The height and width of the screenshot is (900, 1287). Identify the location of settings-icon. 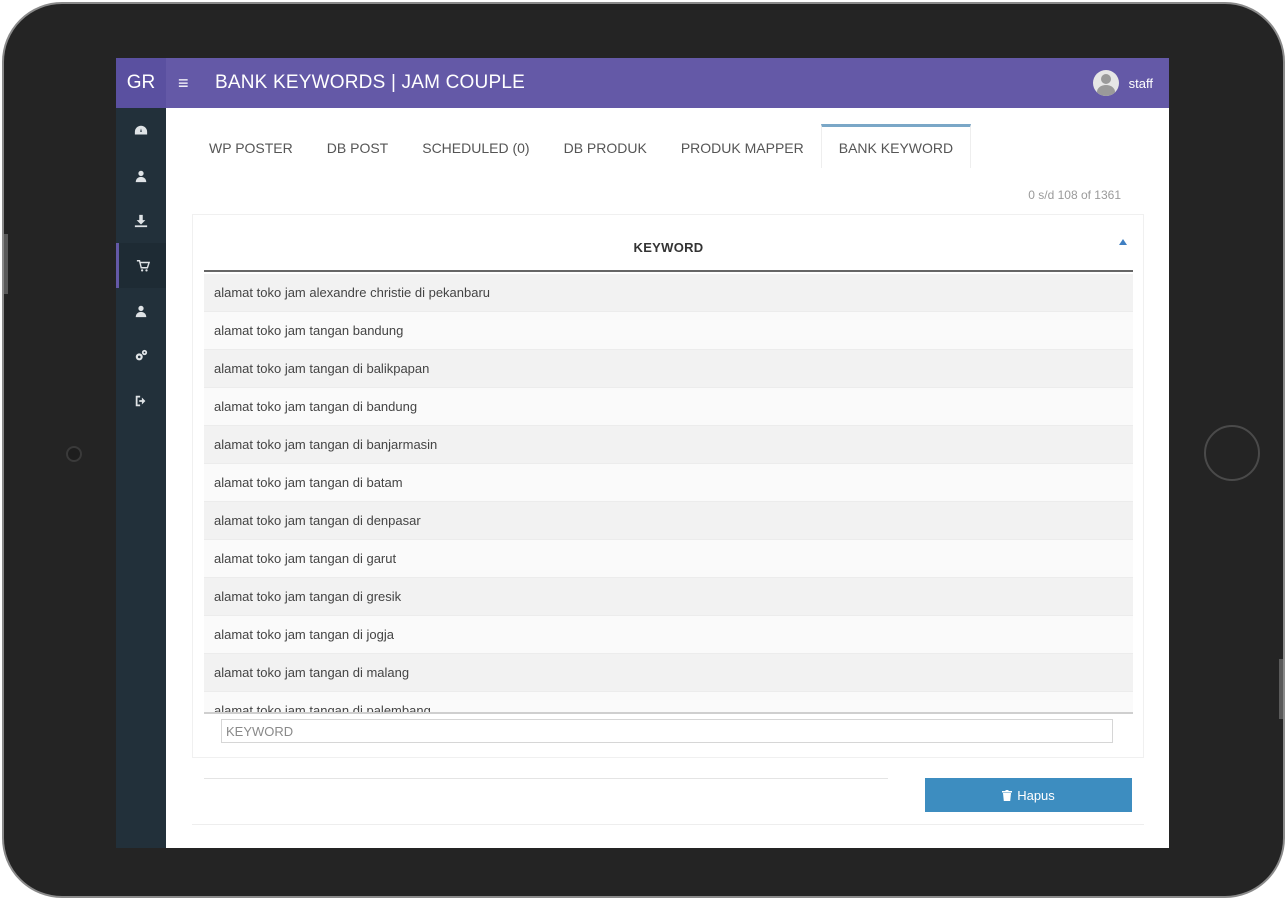
(141, 354).